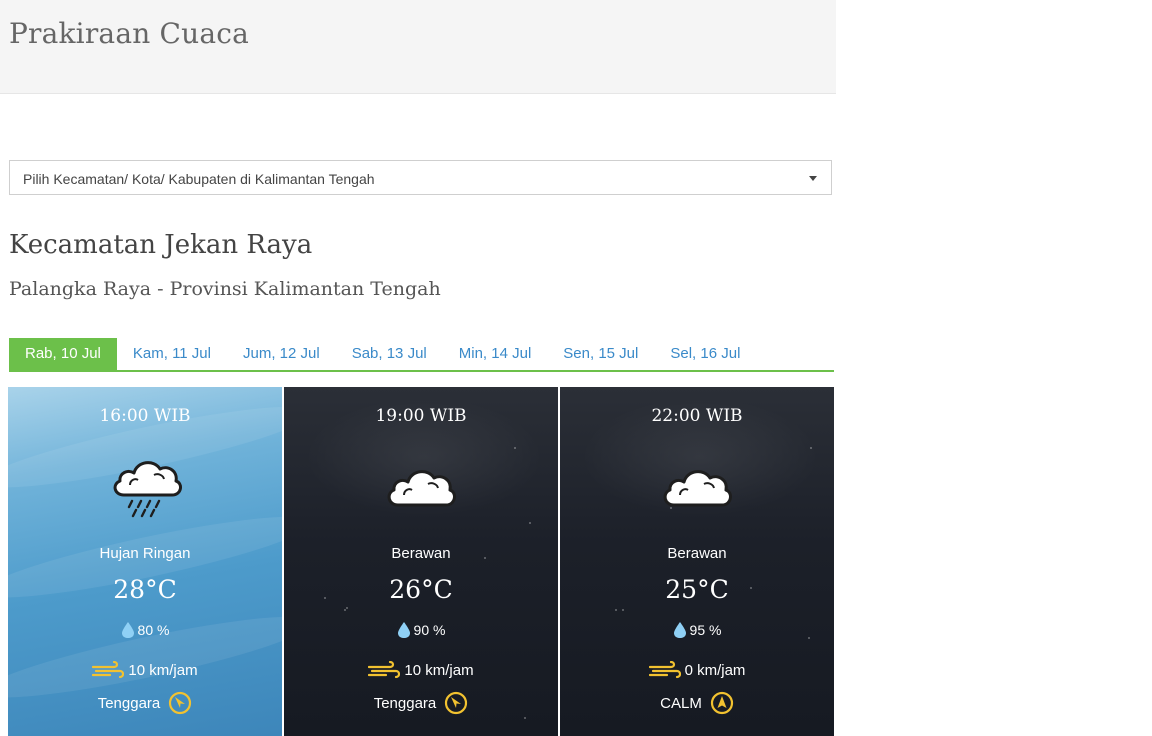  Describe the element at coordinates (145, 416) in the screenshot. I see `forecast-time: 16:00 WIB` at that location.